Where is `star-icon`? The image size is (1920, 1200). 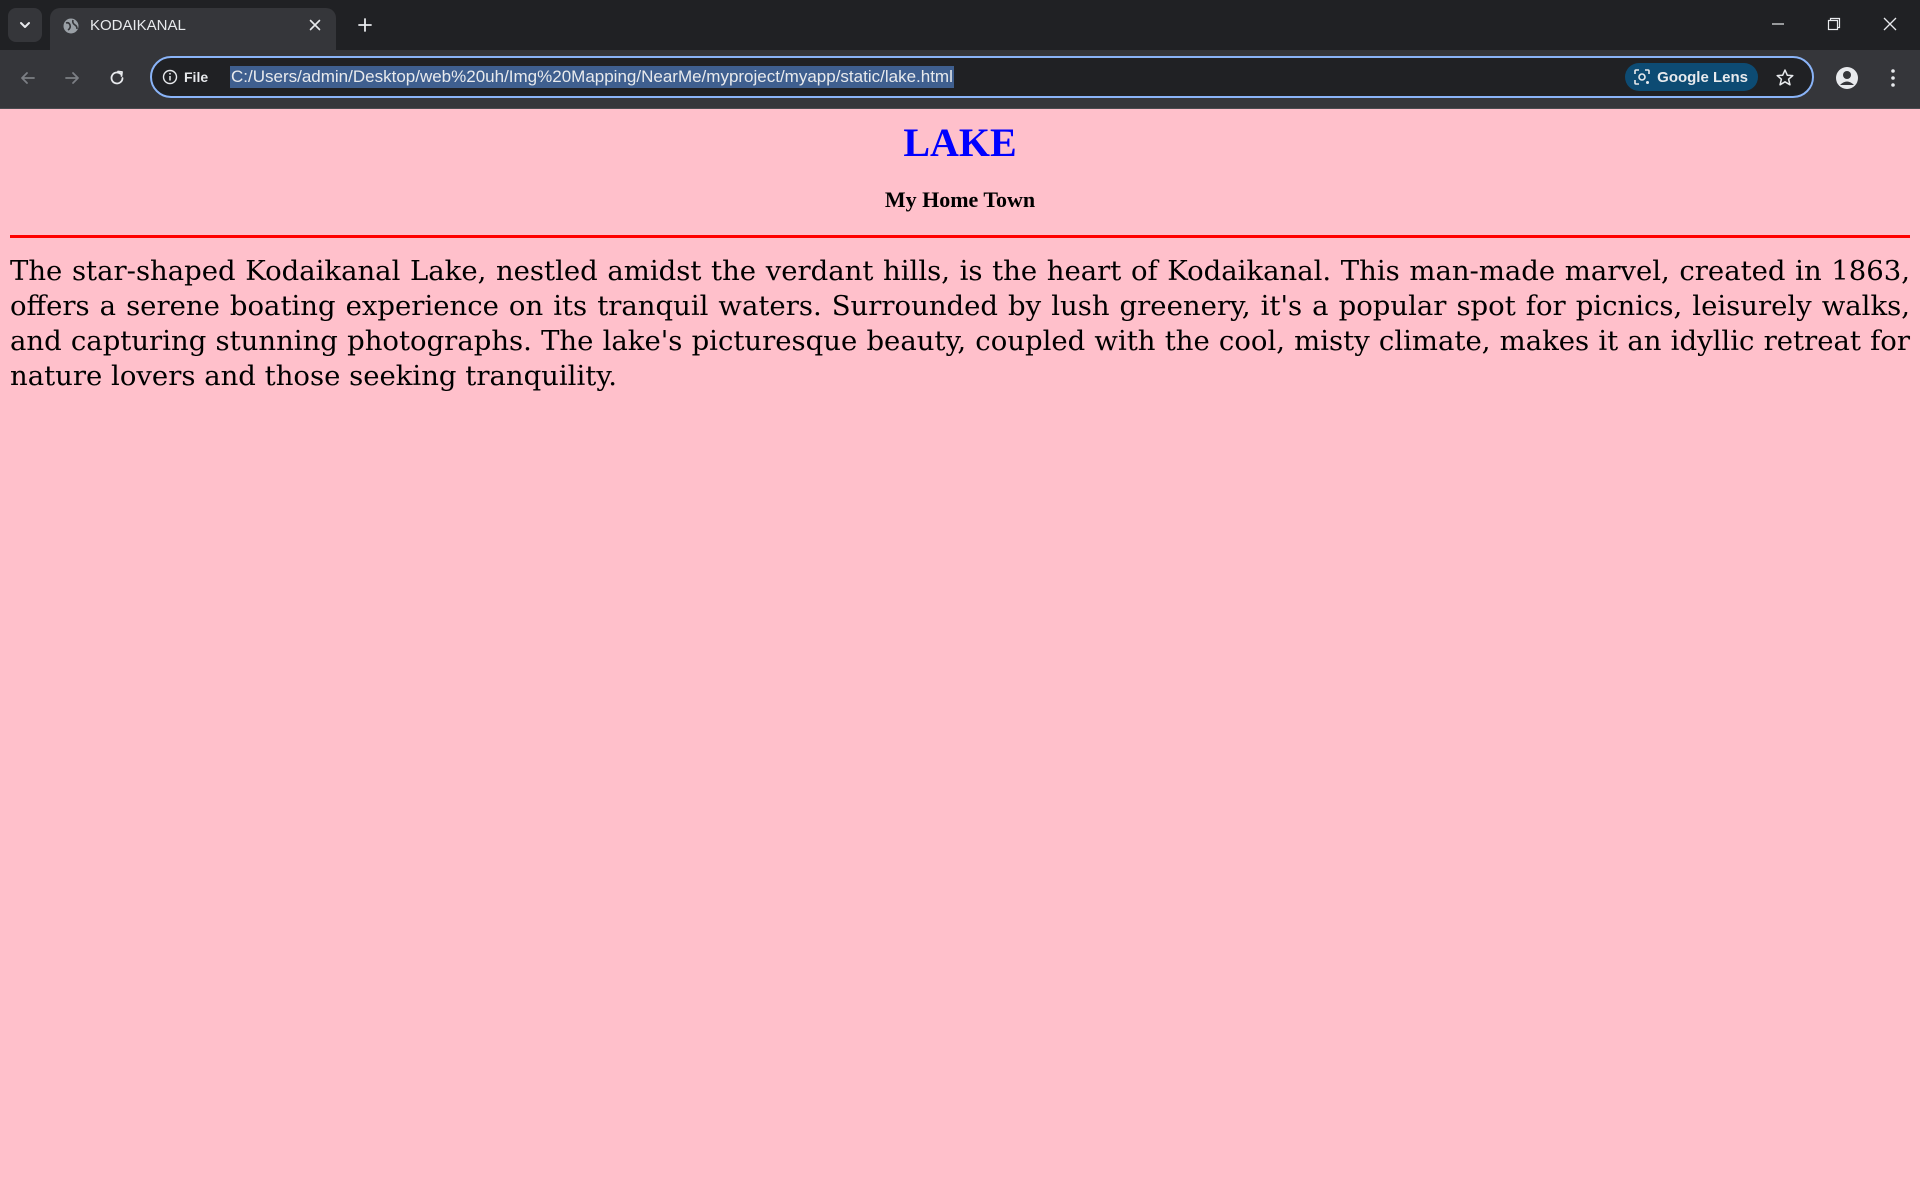 star-icon is located at coordinates (1785, 77).